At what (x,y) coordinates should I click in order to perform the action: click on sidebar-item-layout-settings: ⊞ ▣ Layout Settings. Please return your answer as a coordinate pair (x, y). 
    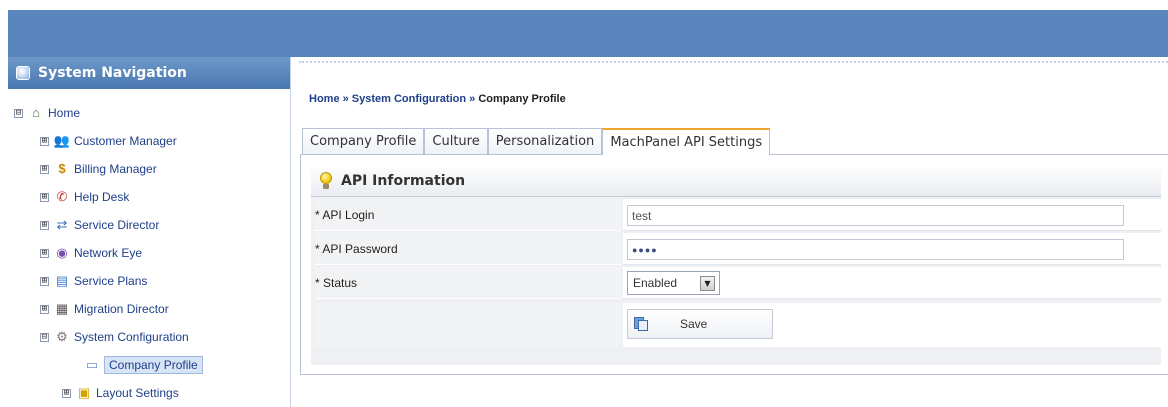
    Looking at the image, I should click on (120, 393).